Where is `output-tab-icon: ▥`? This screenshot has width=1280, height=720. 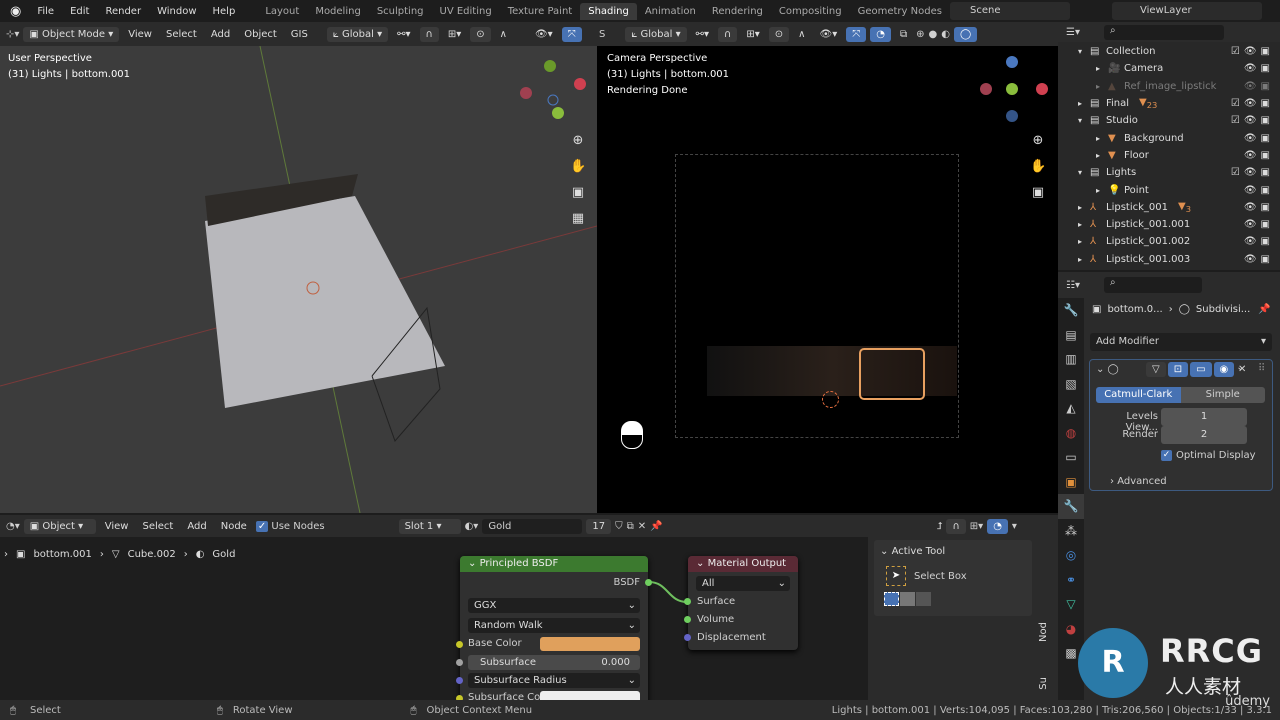 output-tab-icon: ▥ is located at coordinates (1071, 359).